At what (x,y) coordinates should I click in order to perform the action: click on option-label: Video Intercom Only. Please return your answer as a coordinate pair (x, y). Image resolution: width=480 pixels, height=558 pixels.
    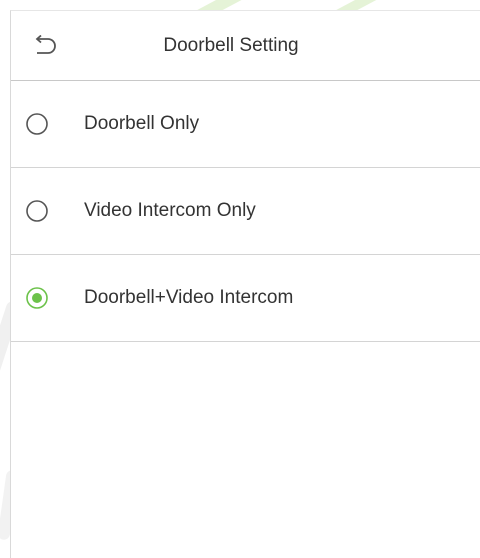
    Looking at the image, I should click on (170, 210).